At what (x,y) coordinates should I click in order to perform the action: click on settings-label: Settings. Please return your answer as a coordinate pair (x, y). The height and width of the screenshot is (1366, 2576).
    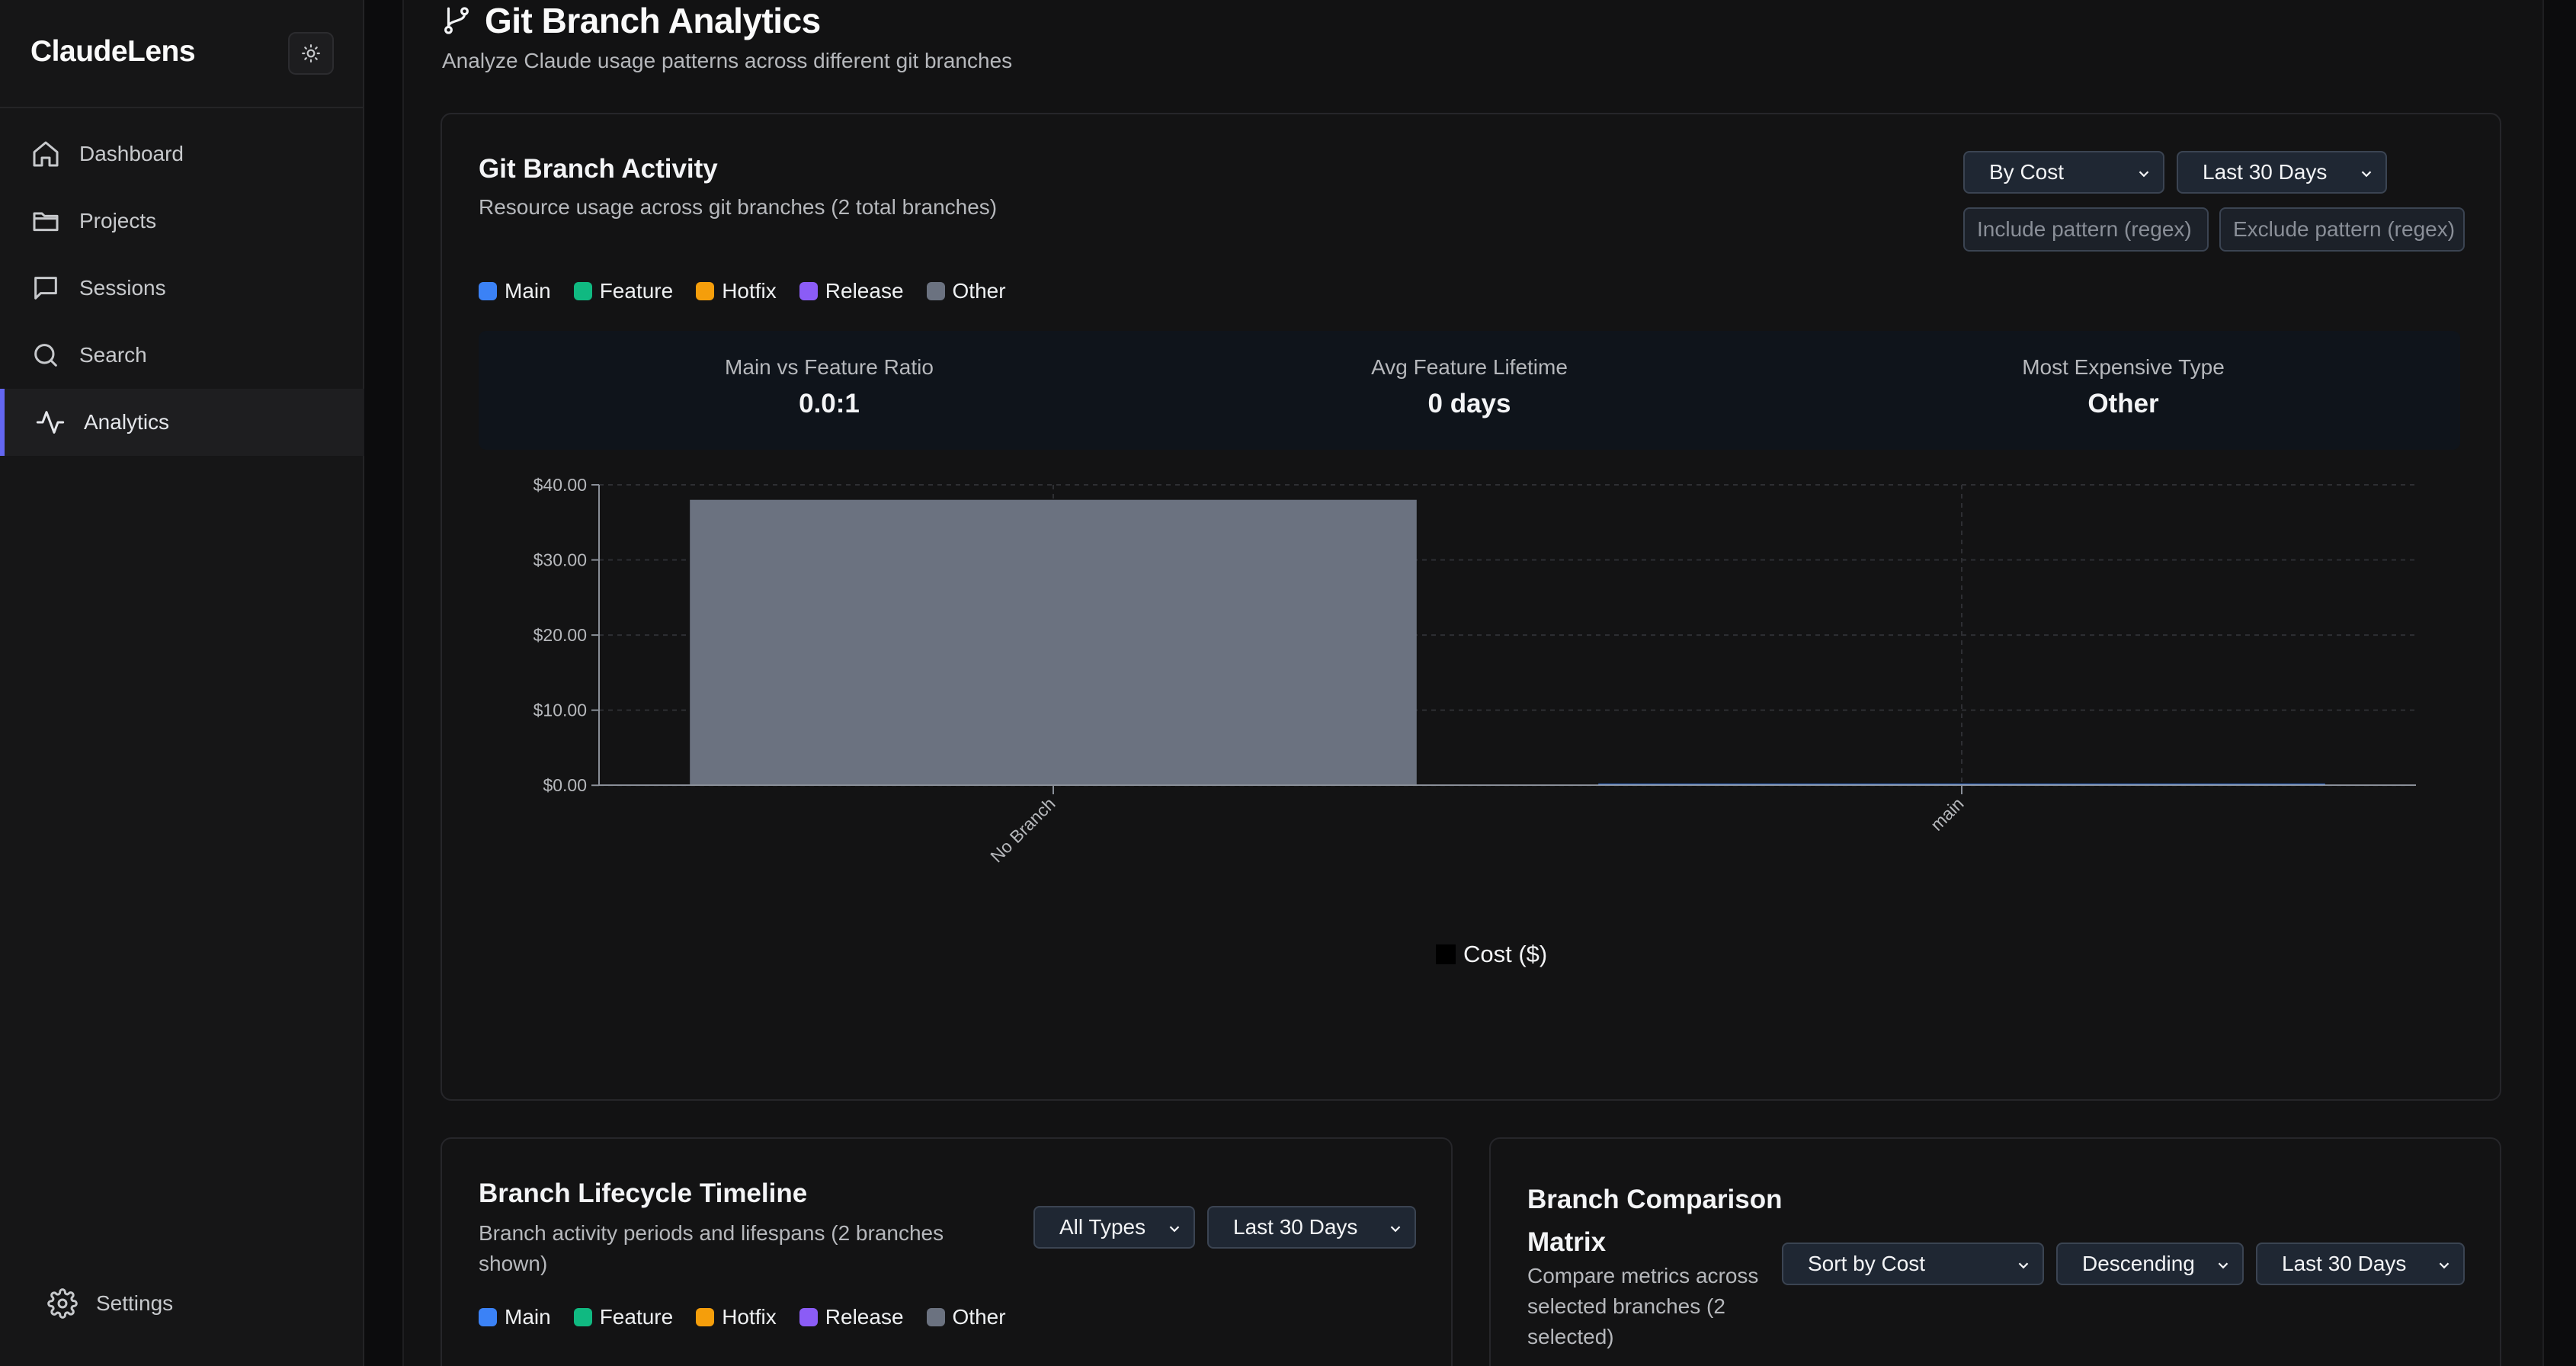
    Looking at the image, I should click on (135, 1303).